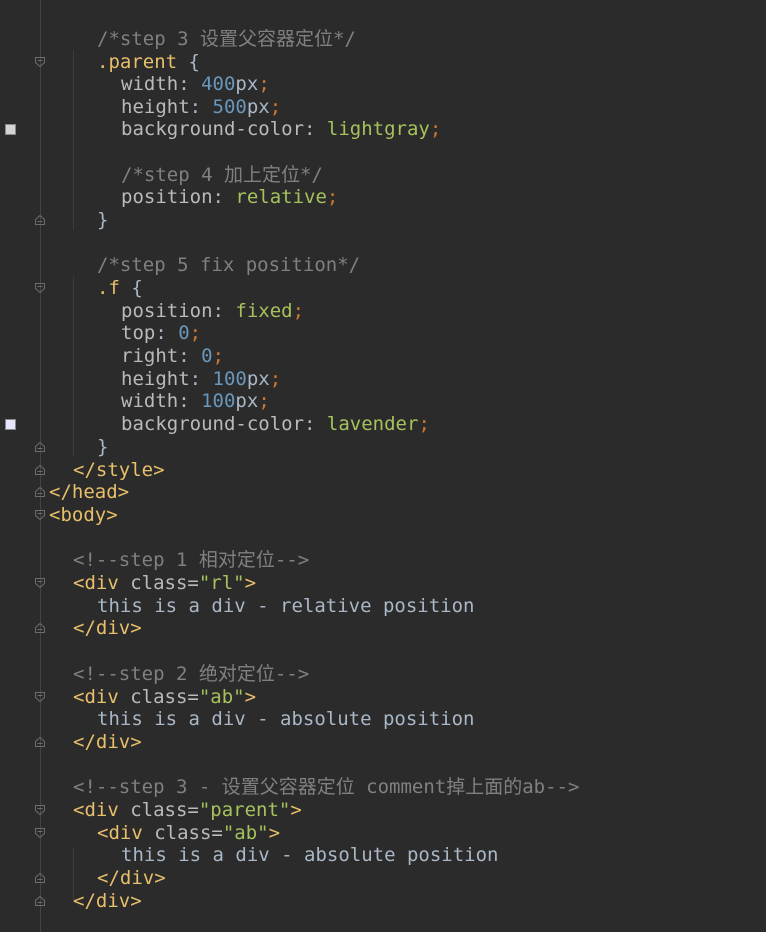  I want to click on code-line: top: 0;, so click(383, 333).